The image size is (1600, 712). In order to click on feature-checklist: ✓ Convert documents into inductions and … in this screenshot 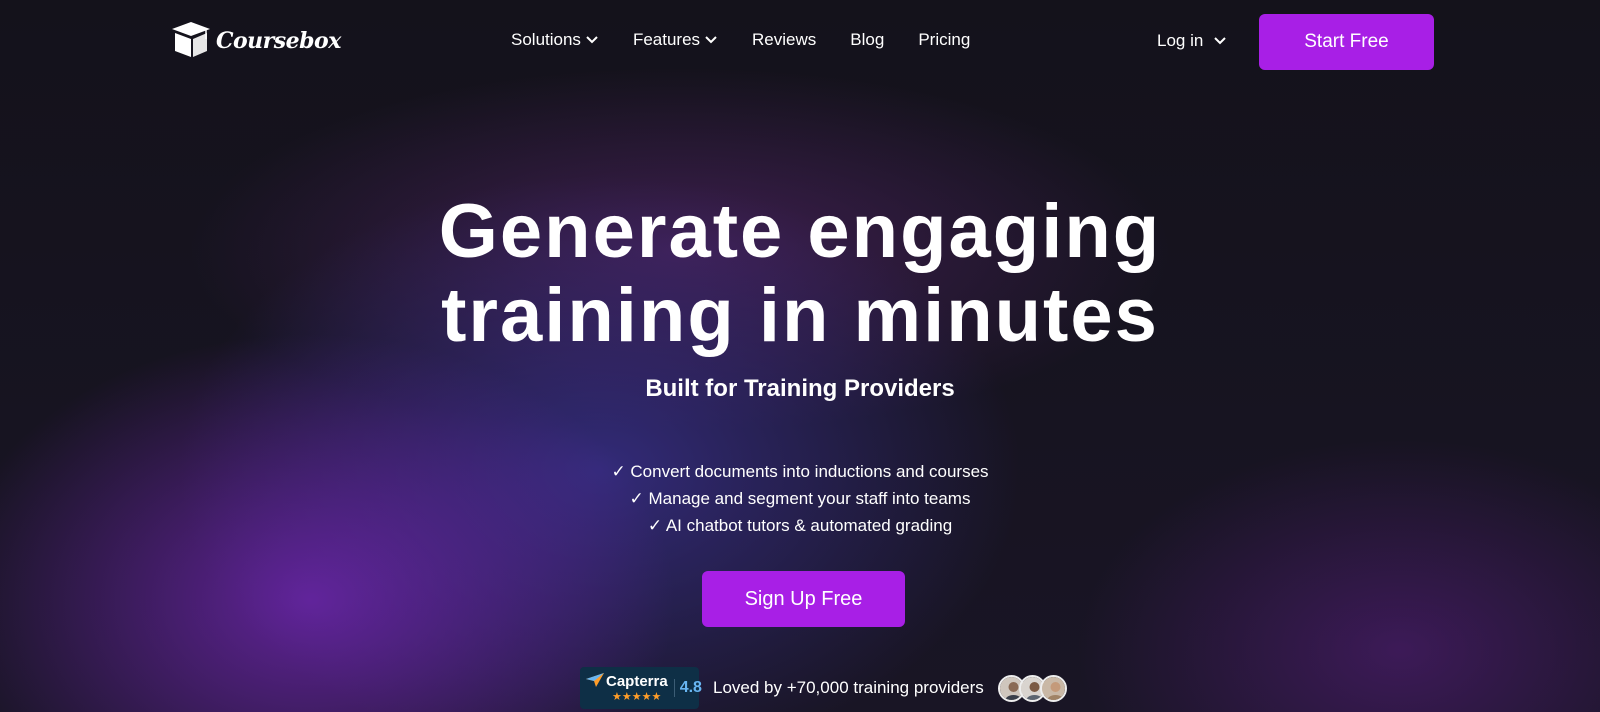, I will do `click(800, 498)`.